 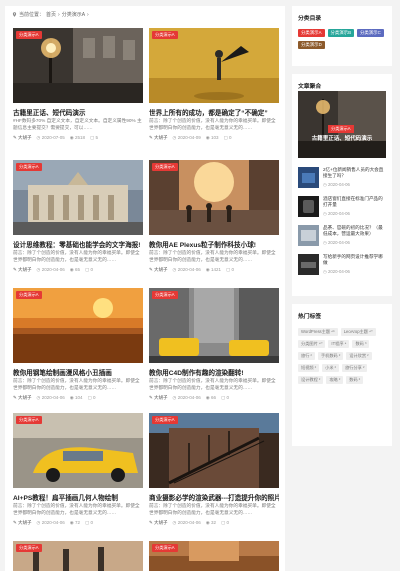 I want to click on breadcrumb-sep: ›, so click(x=59, y=14).